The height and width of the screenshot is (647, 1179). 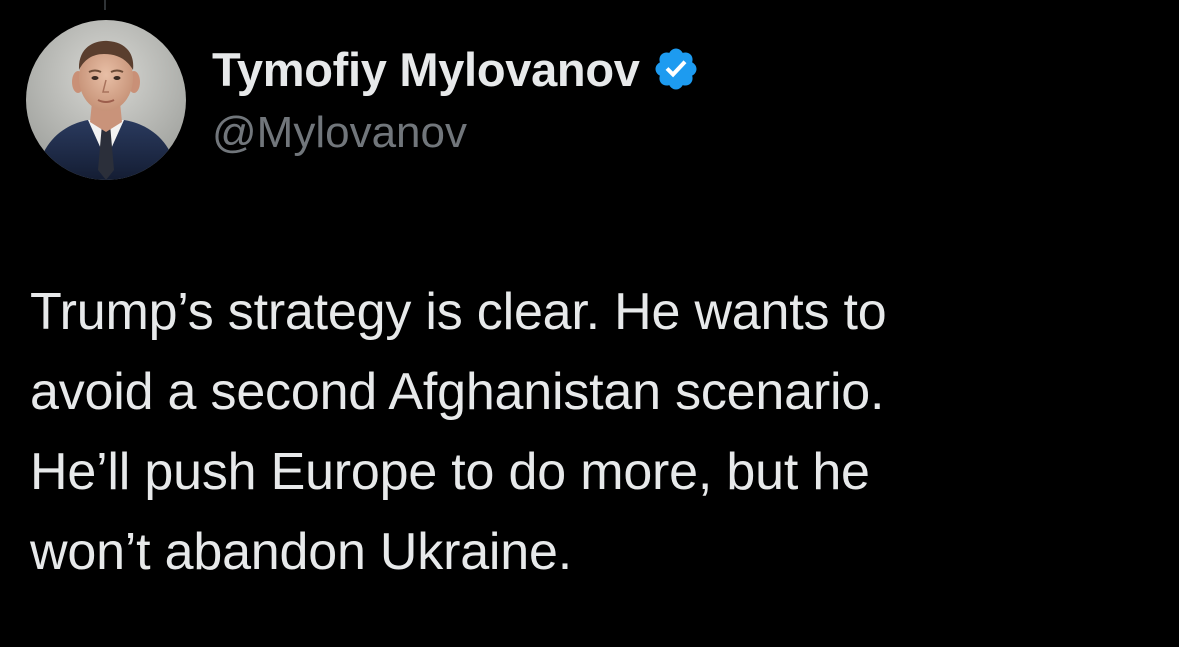 I want to click on author-name-row: Tymofiy Mylovanov, so click(x=456, y=69).